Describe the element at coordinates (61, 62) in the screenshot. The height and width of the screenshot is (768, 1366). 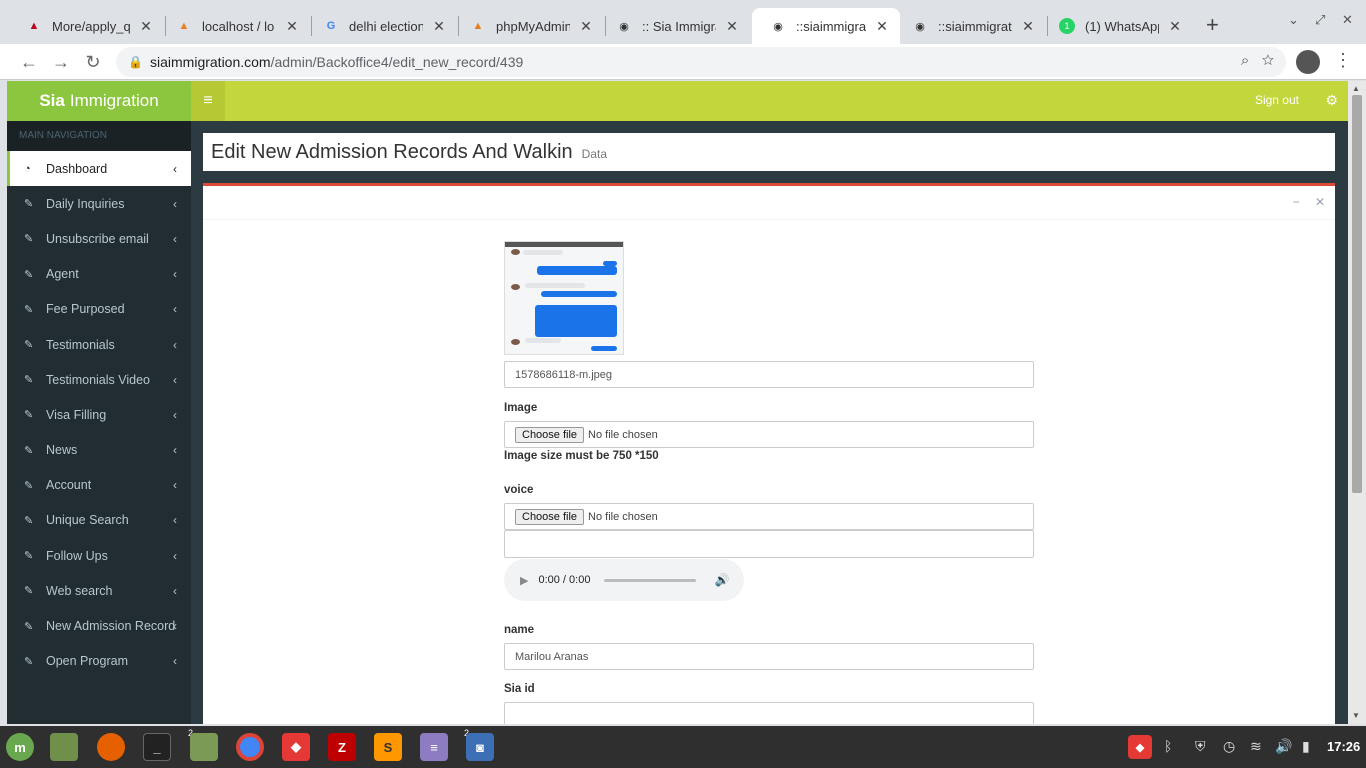
I see `forward-arrow-icon: →` at that location.